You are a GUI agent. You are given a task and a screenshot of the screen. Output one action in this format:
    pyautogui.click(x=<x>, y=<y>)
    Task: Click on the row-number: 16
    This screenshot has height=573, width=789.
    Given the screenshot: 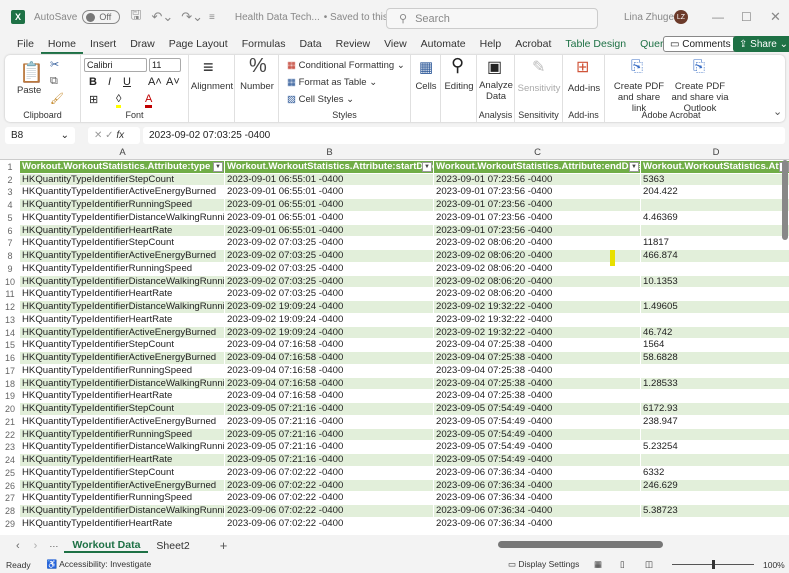 What is the action you would take?
    pyautogui.click(x=10, y=358)
    